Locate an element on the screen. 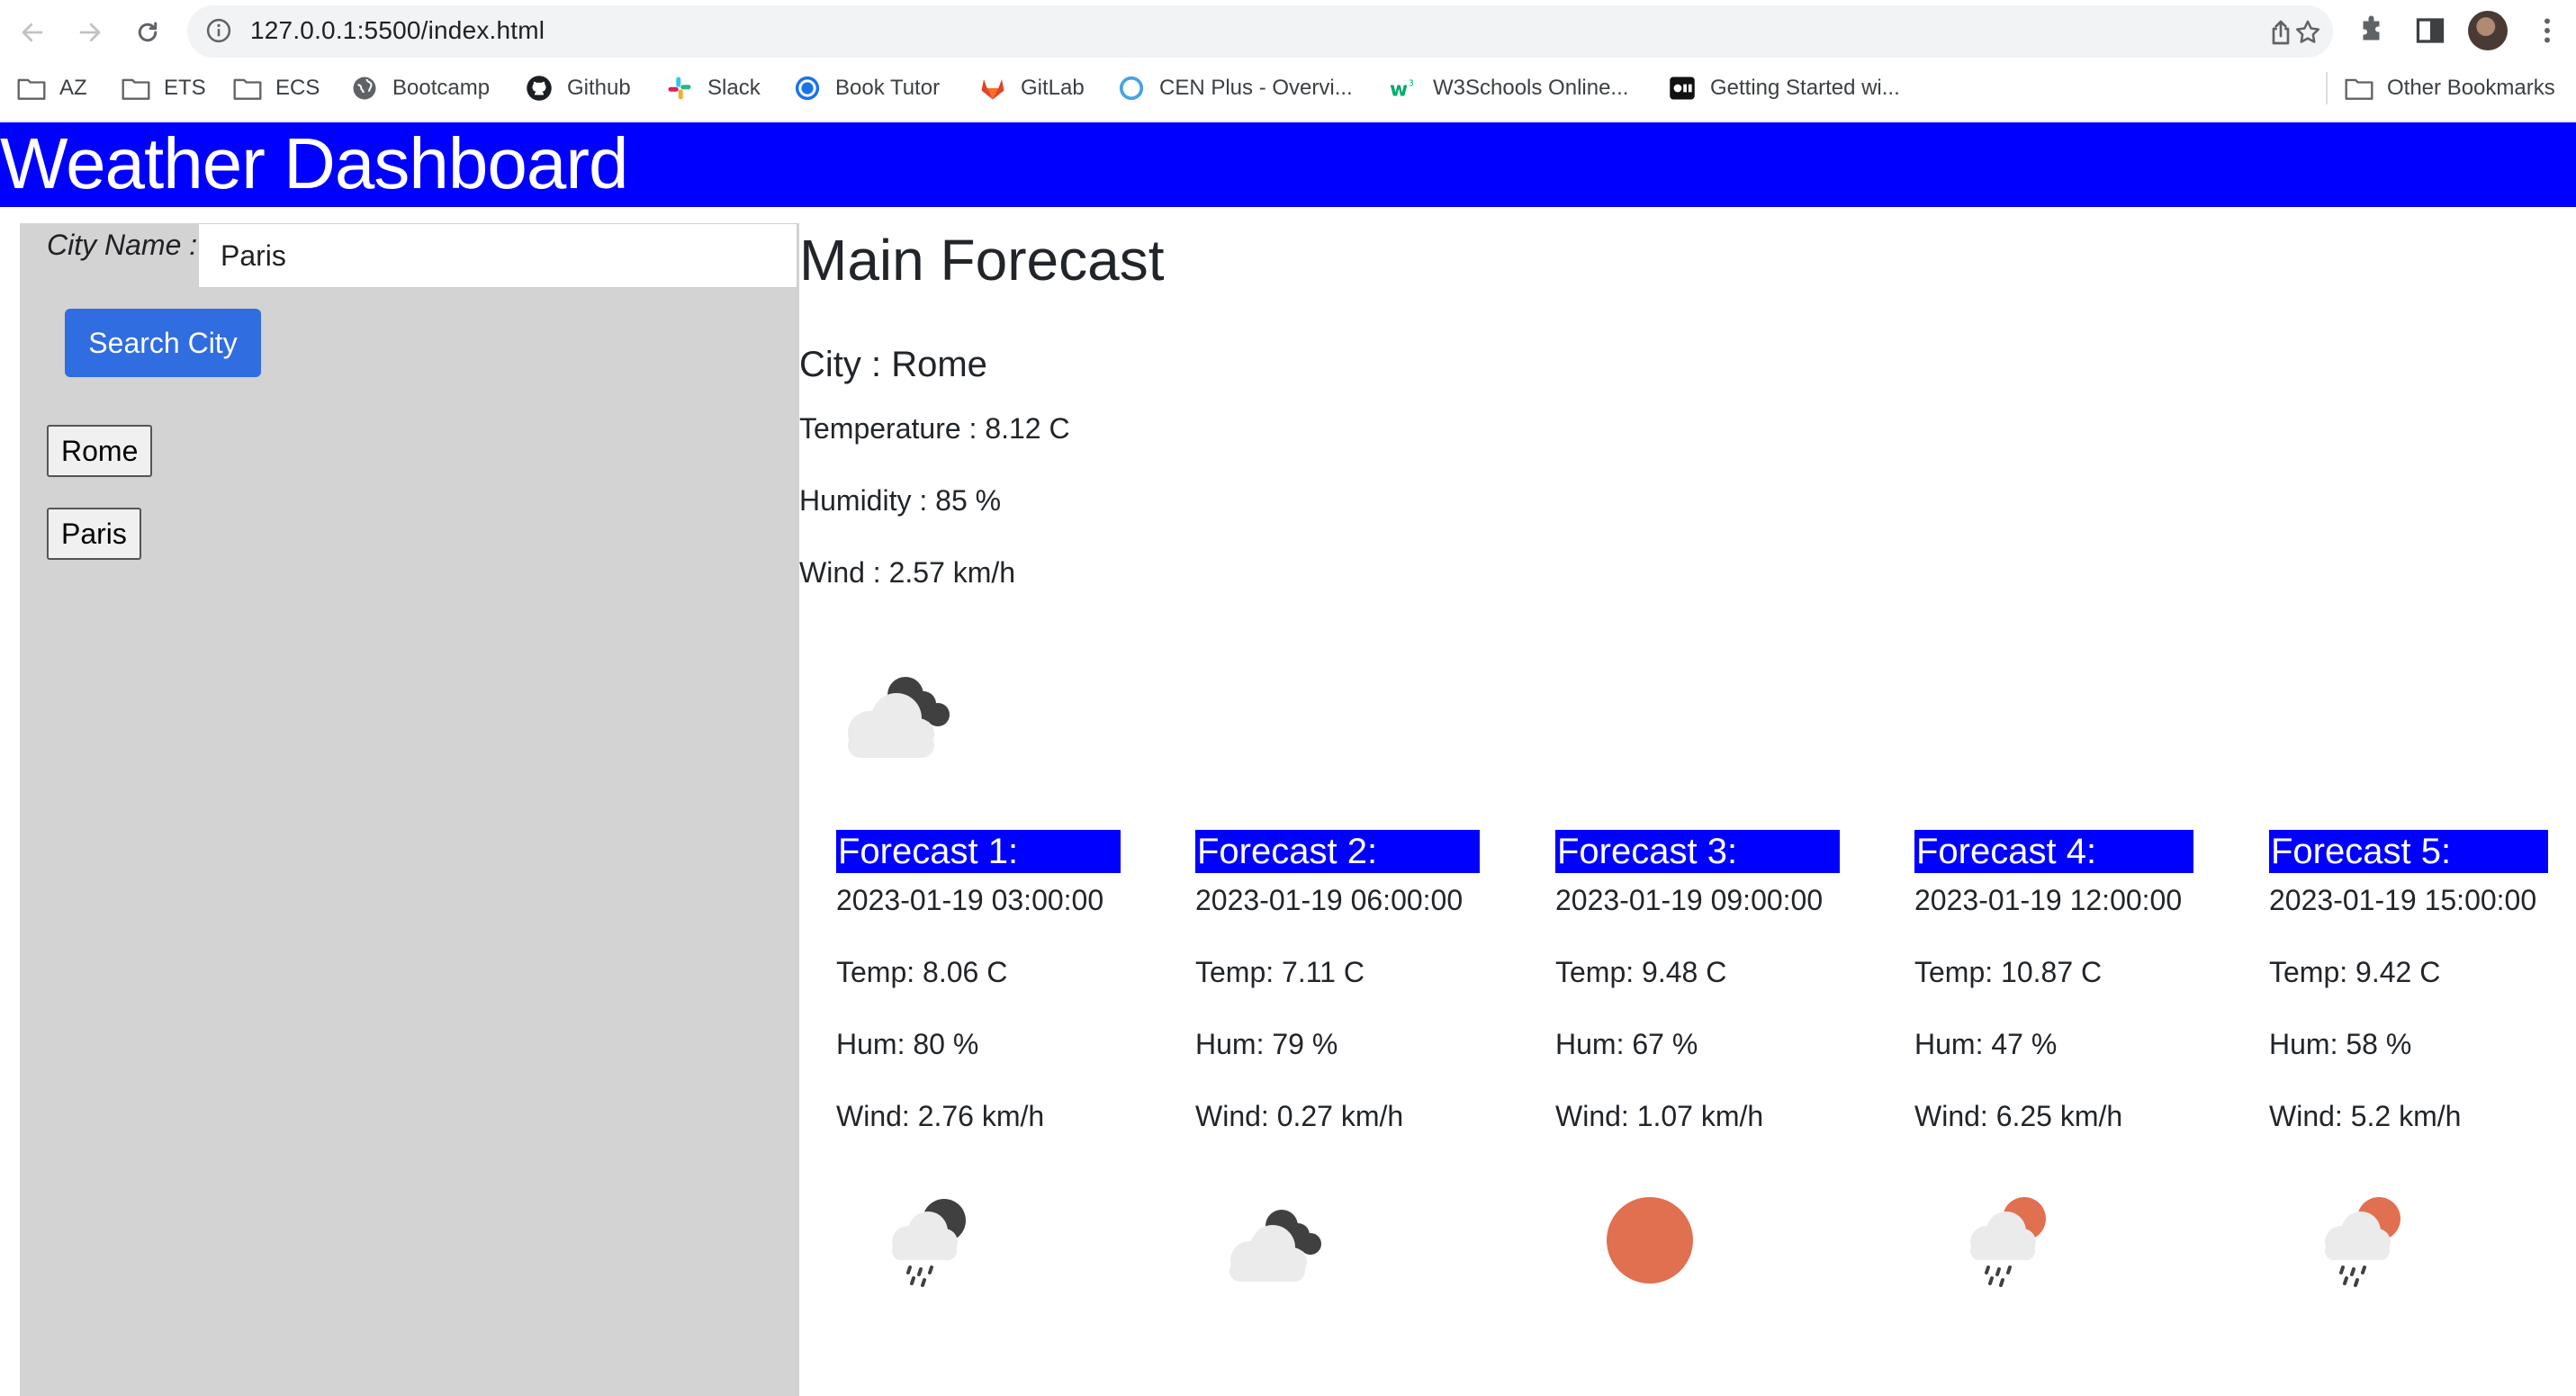 Image resolution: width=2576 pixels, height=1396 pixels. forecast-humidity: Hum: 67 % is located at coordinates (1626, 1044).